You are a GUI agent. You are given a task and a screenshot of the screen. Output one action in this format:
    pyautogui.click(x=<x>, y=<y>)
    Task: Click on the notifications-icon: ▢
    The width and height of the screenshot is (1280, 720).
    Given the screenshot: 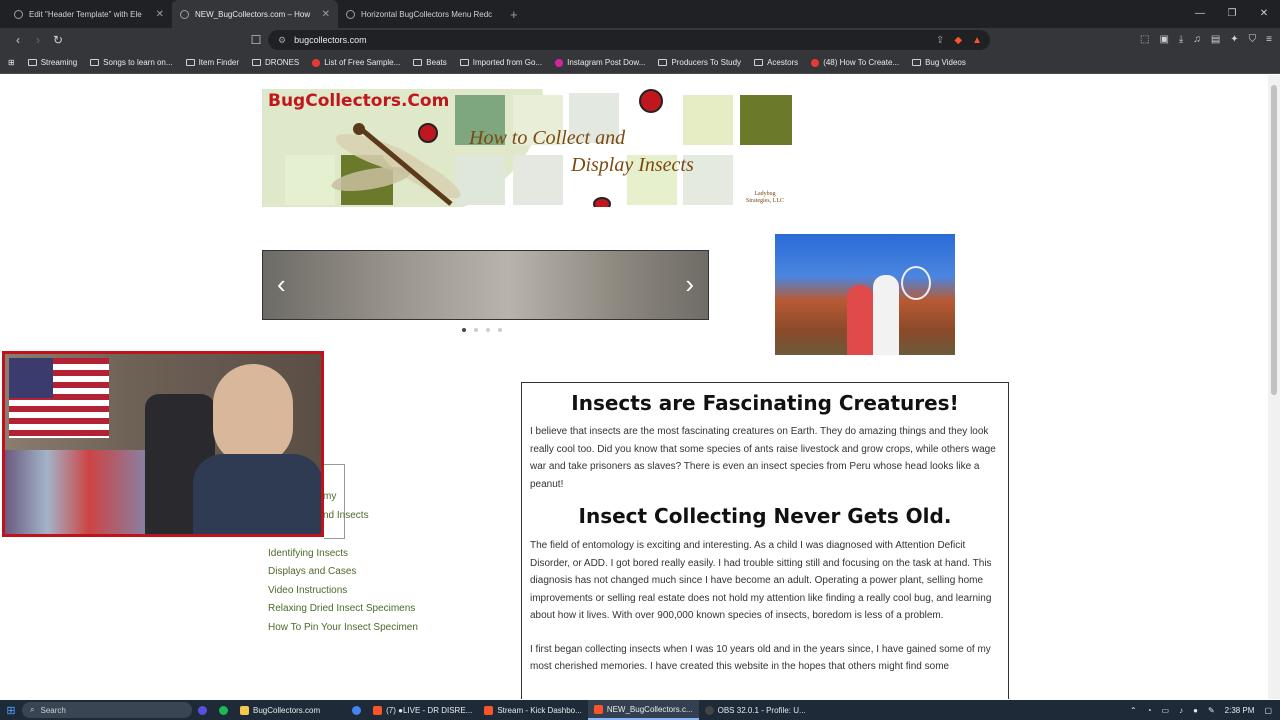 What is the action you would take?
    pyautogui.click(x=1268, y=710)
    